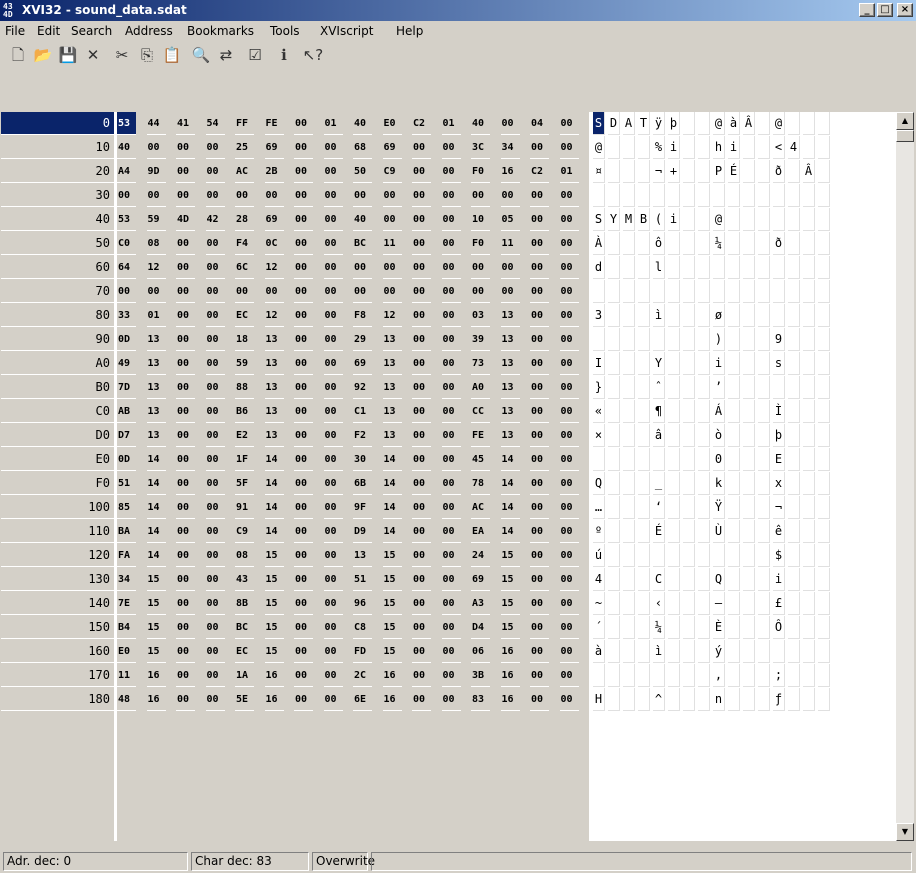 The width and height of the screenshot is (916, 873). What do you see at coordinates (719, 459) in the screenshot?
I see `char-cell: 0` at bounding box center [719, 459].